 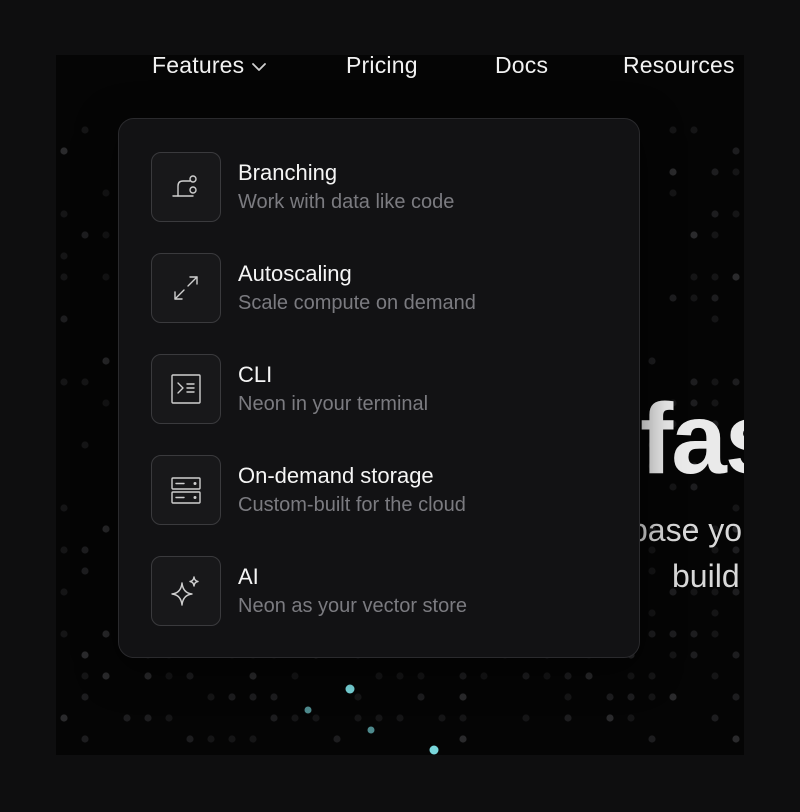 What do you see at coordinates (255, 374) in the screenshot?
I see `menu-item-title: CLI` at bounding box center [255, 374].